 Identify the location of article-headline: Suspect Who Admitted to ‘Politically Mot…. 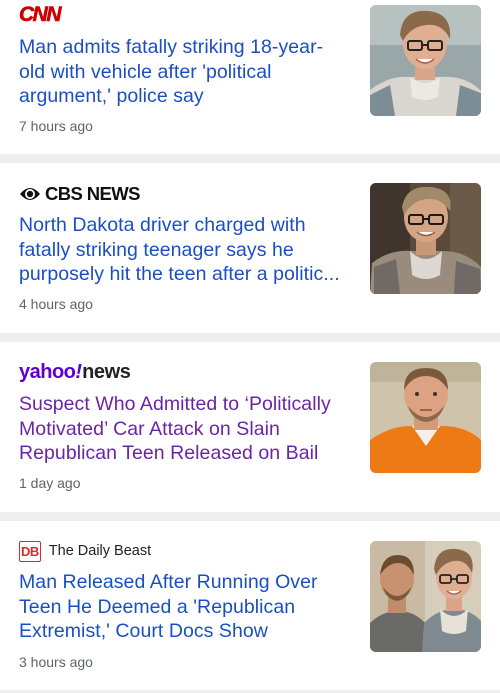
(184, 429).